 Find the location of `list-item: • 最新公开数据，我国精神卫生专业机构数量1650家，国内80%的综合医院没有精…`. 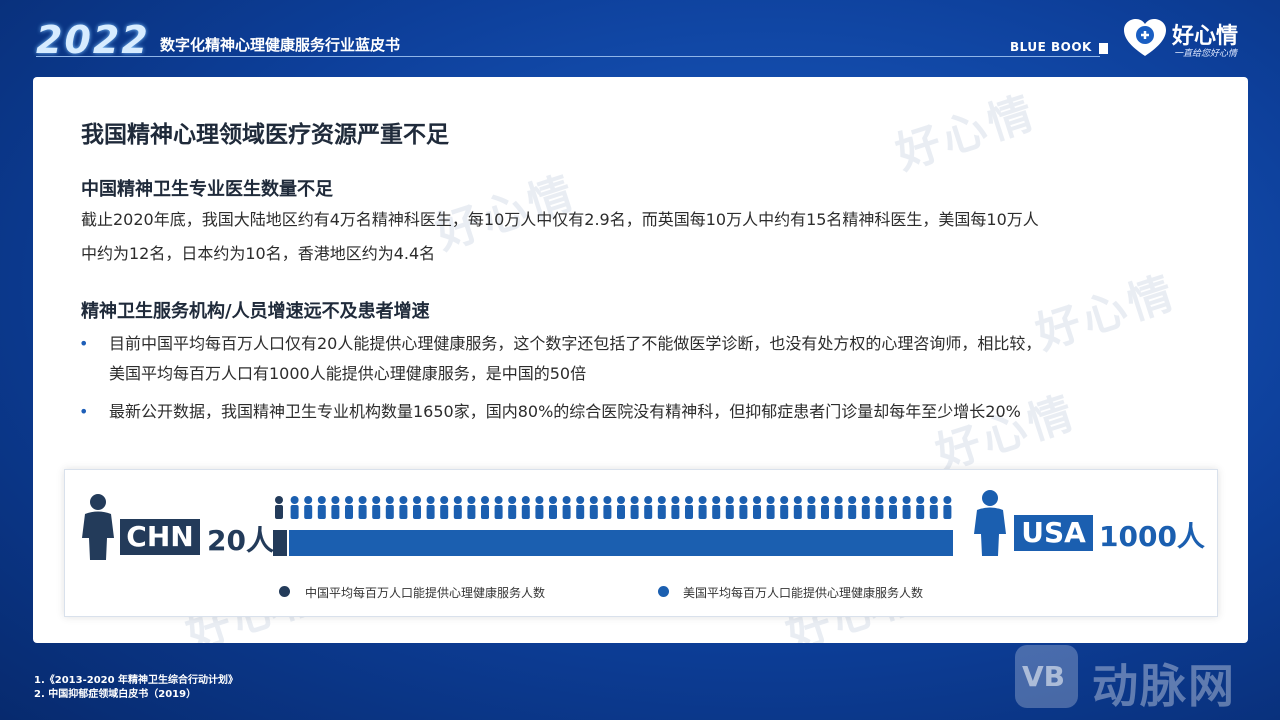

list-item: • 最新公开数据，我国精神卫生专业机构数量1650家，国内80%的综合医院没有精… is located at coordinates (639, 412).